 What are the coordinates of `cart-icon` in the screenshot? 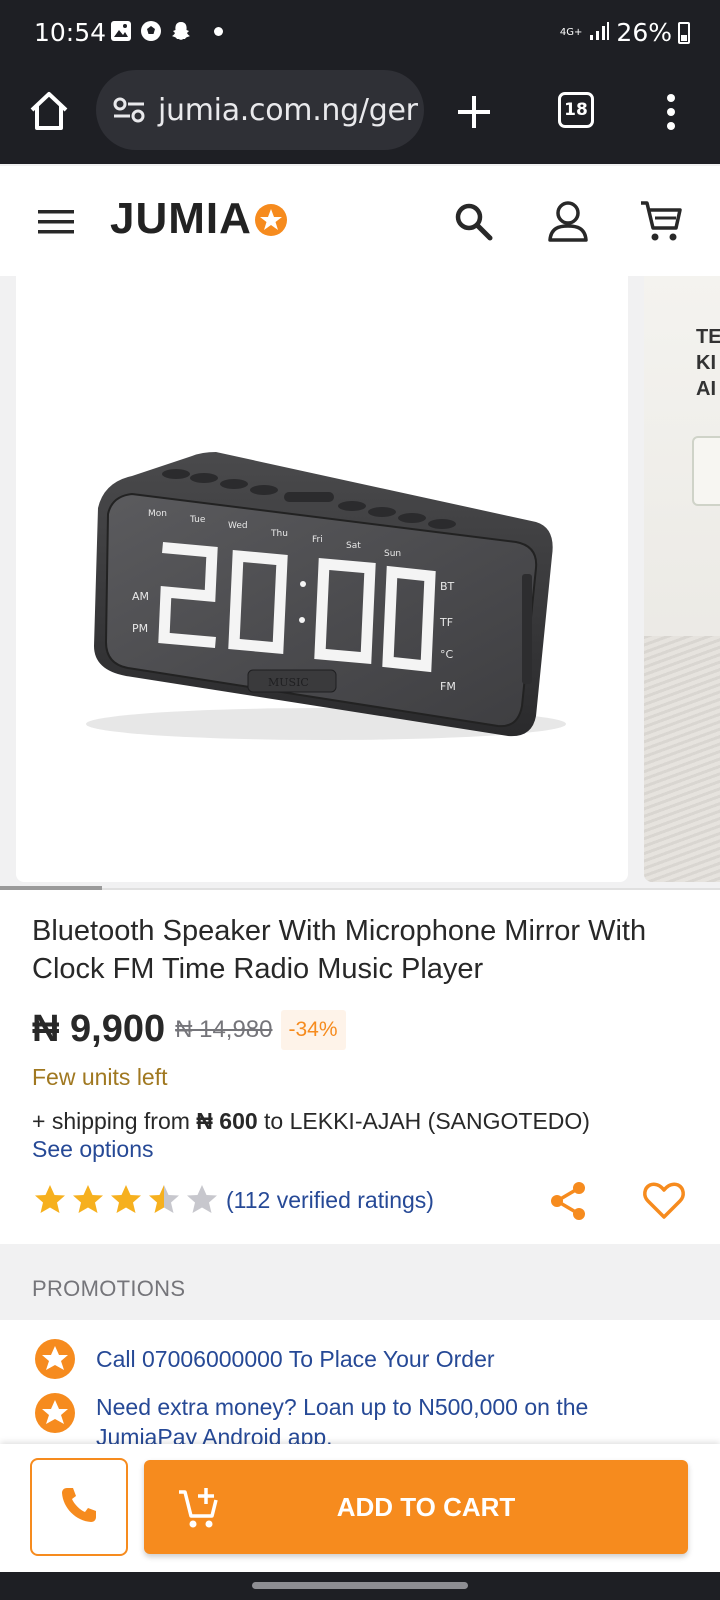 It's located at (661, 221).